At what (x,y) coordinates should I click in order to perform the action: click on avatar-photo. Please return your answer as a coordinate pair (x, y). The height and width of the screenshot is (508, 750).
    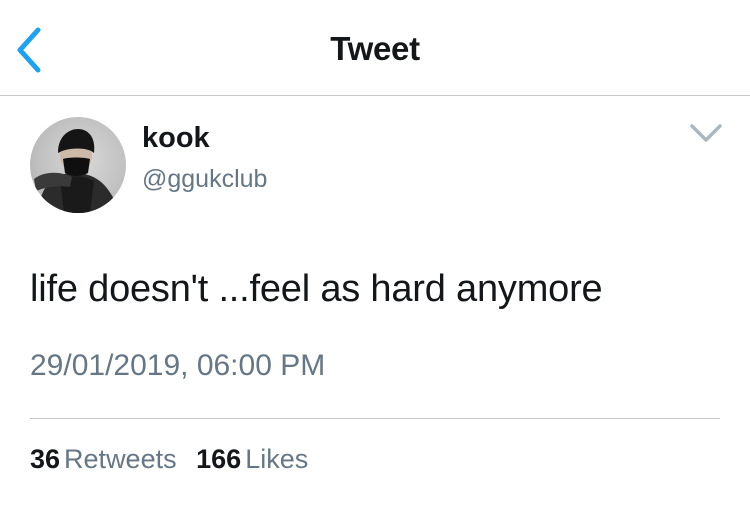
    Looking at the image, I should click on (77, 171).